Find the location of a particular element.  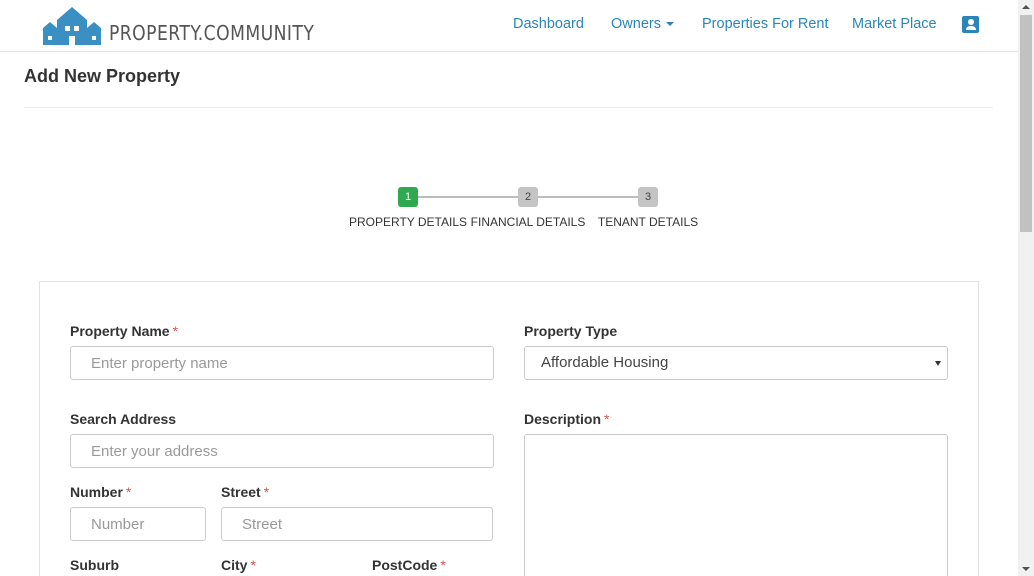

suburb-label: Suburb is located at coordinates (94, 565).